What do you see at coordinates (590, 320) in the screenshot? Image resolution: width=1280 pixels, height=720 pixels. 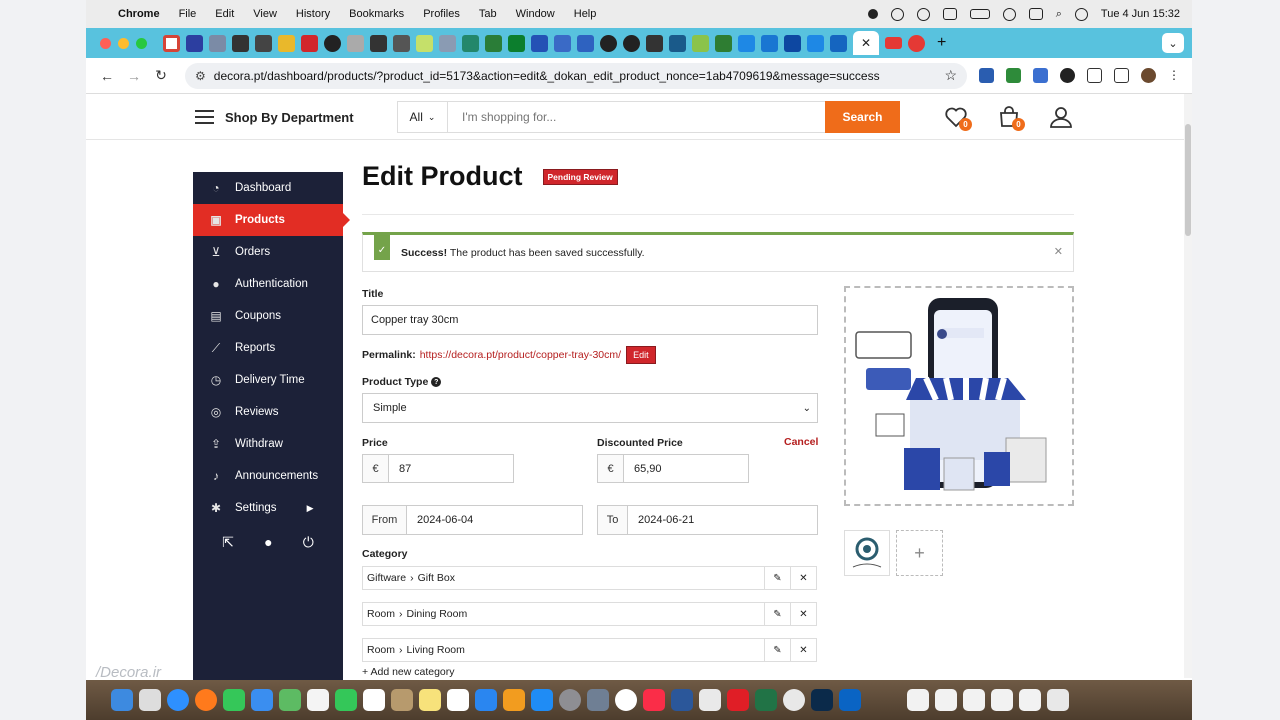 I see `title-input: Copper tray 30cm` at bounding box center [590, 320].